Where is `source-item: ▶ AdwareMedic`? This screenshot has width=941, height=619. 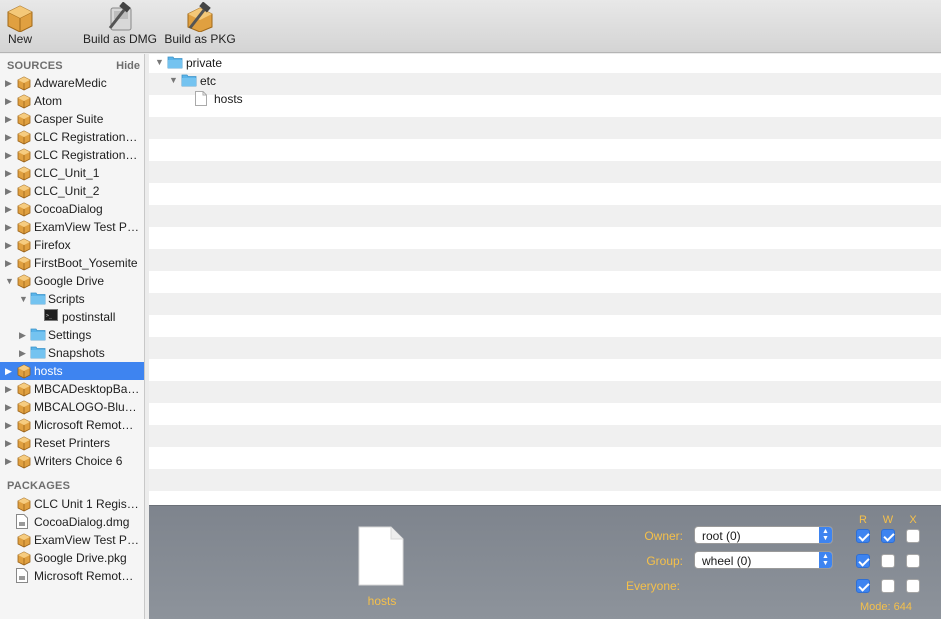
source-item: ▶ AdwareMedic is located at coordinates (72, 83).